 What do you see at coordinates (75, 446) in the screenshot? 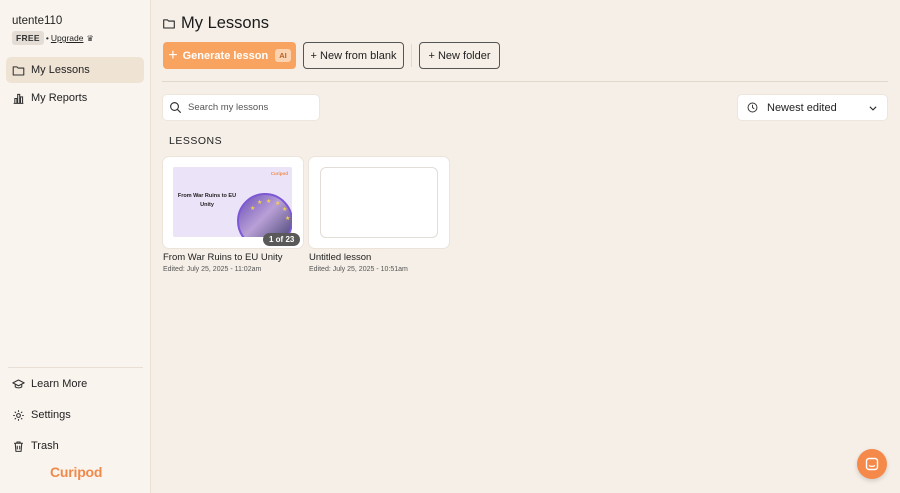
I see `sidebar-item-trash: Trash` at bounding box center [75, 446].